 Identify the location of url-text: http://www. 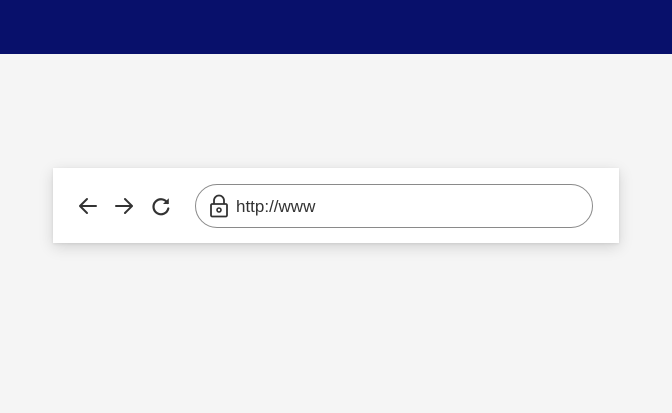
(275, 207).